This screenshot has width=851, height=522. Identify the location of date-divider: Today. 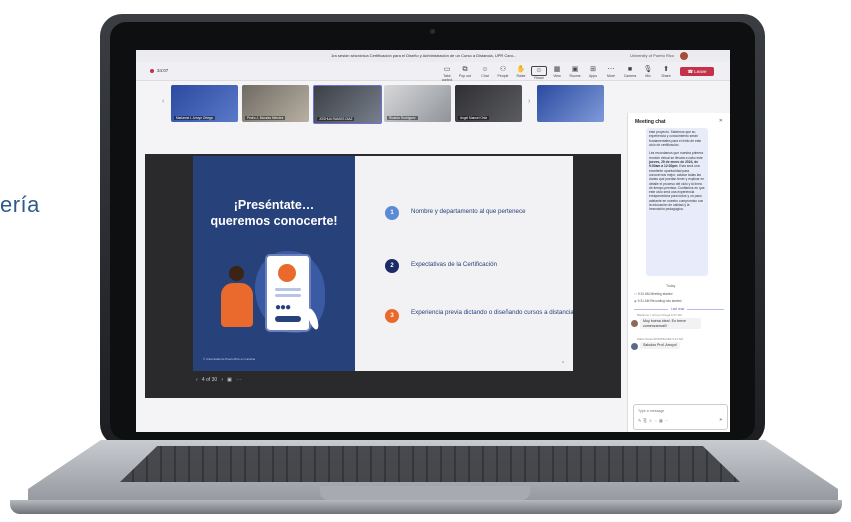
(671, 286).